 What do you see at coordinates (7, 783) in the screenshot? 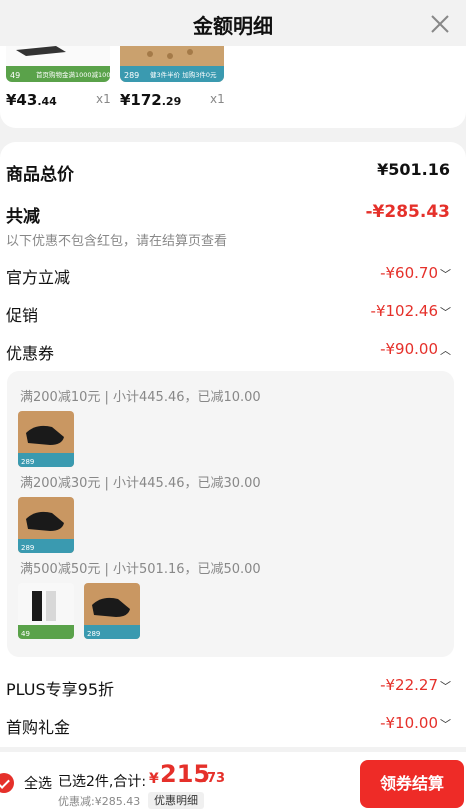
I see `check-circle-icon` at bounding box center [7, 783].